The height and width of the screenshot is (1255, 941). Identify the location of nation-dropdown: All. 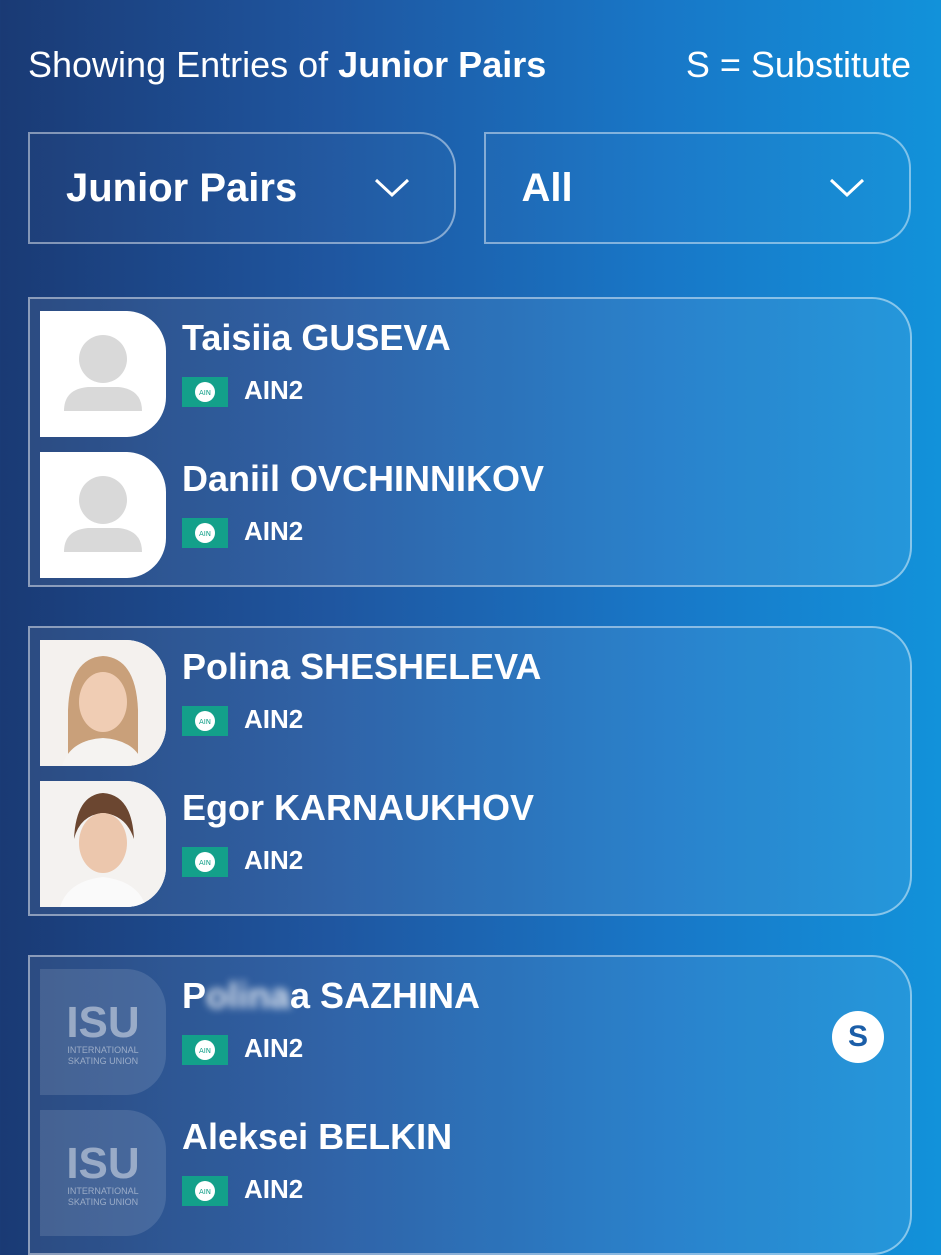
(697, 188).